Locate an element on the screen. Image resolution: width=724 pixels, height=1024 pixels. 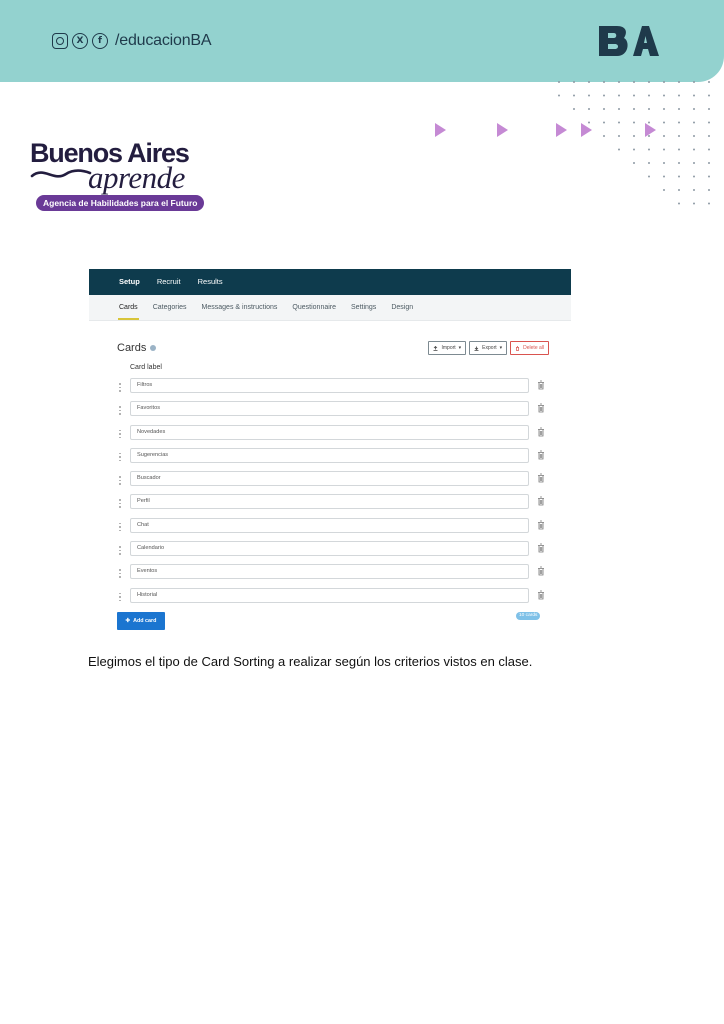
top-nav: Setup Recruit Results is located at coordinates (330, 282).